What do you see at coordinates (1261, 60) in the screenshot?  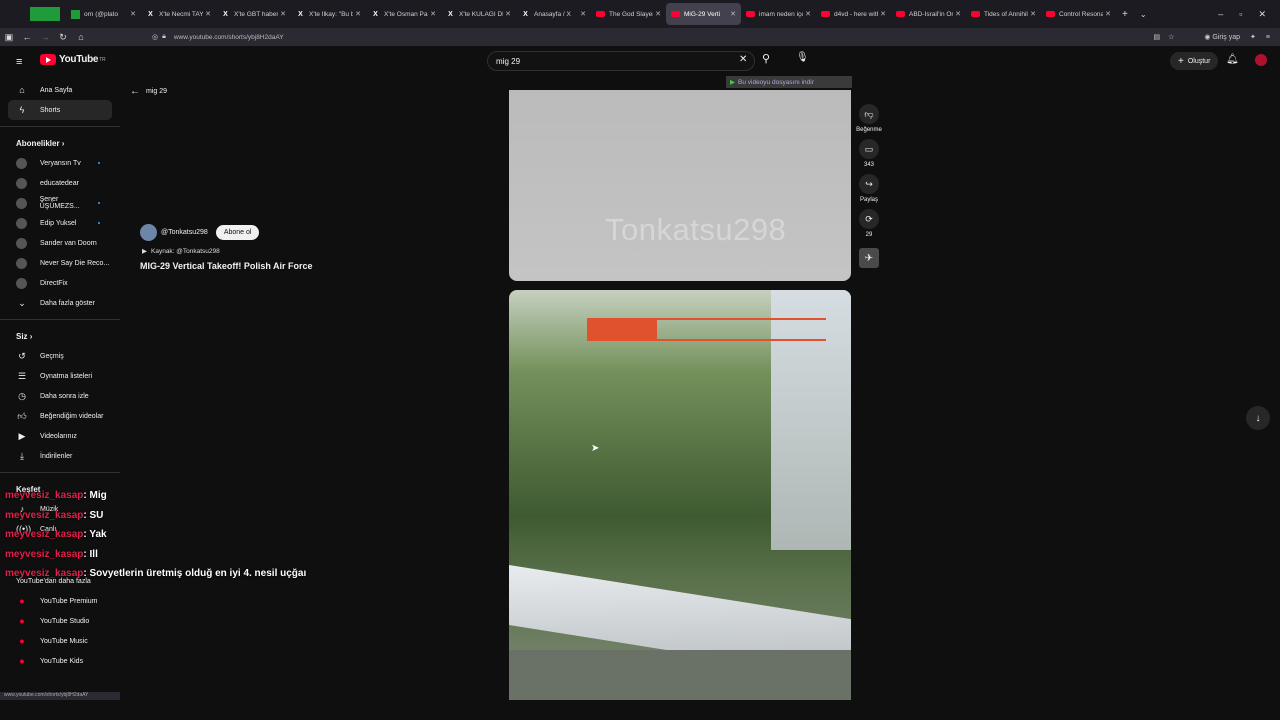 I see `account-avatar` at bounding box center [1261, 60].